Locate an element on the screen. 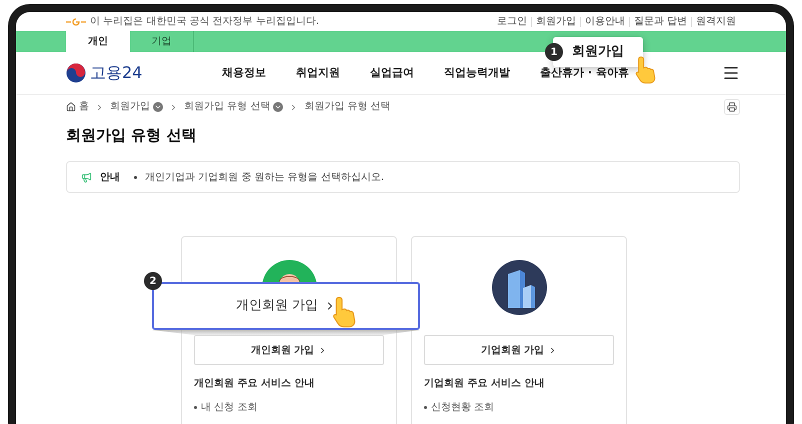 This screenshot has height=424, width=802. utility-link: 회원가입 is located at coordinates (555, 21).